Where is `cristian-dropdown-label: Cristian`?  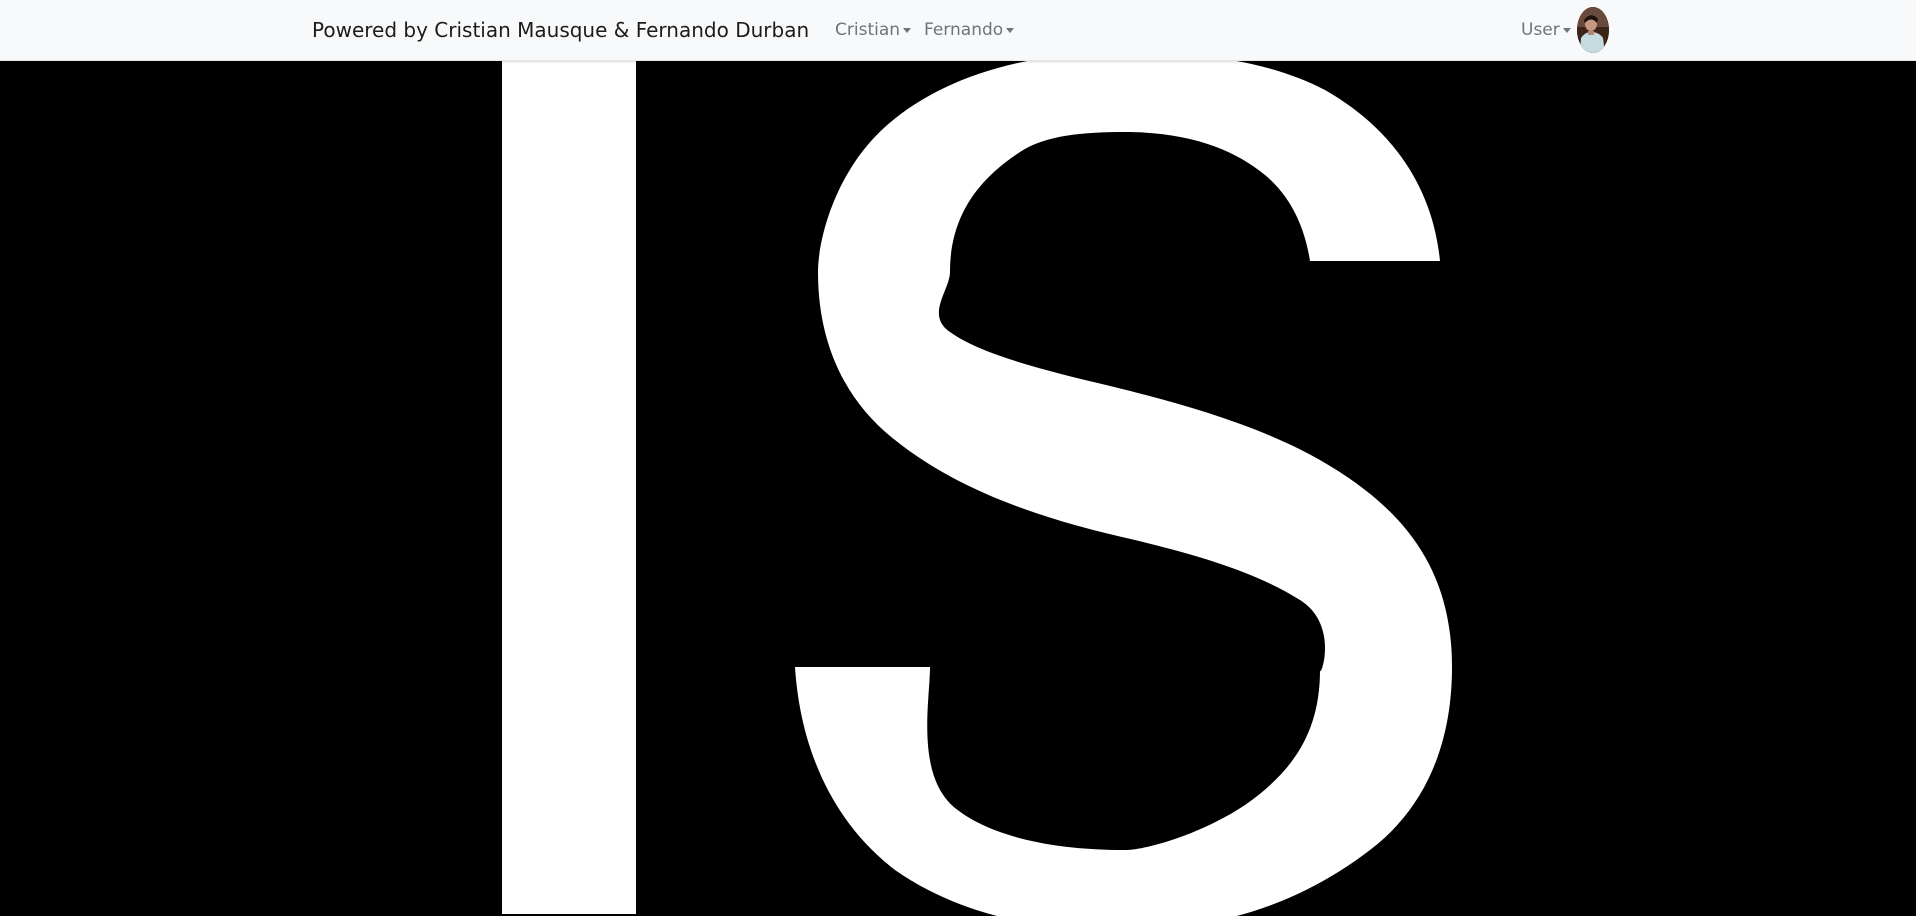
cristian-dropdown-label: Cristian is located at coordinates (868, 30).